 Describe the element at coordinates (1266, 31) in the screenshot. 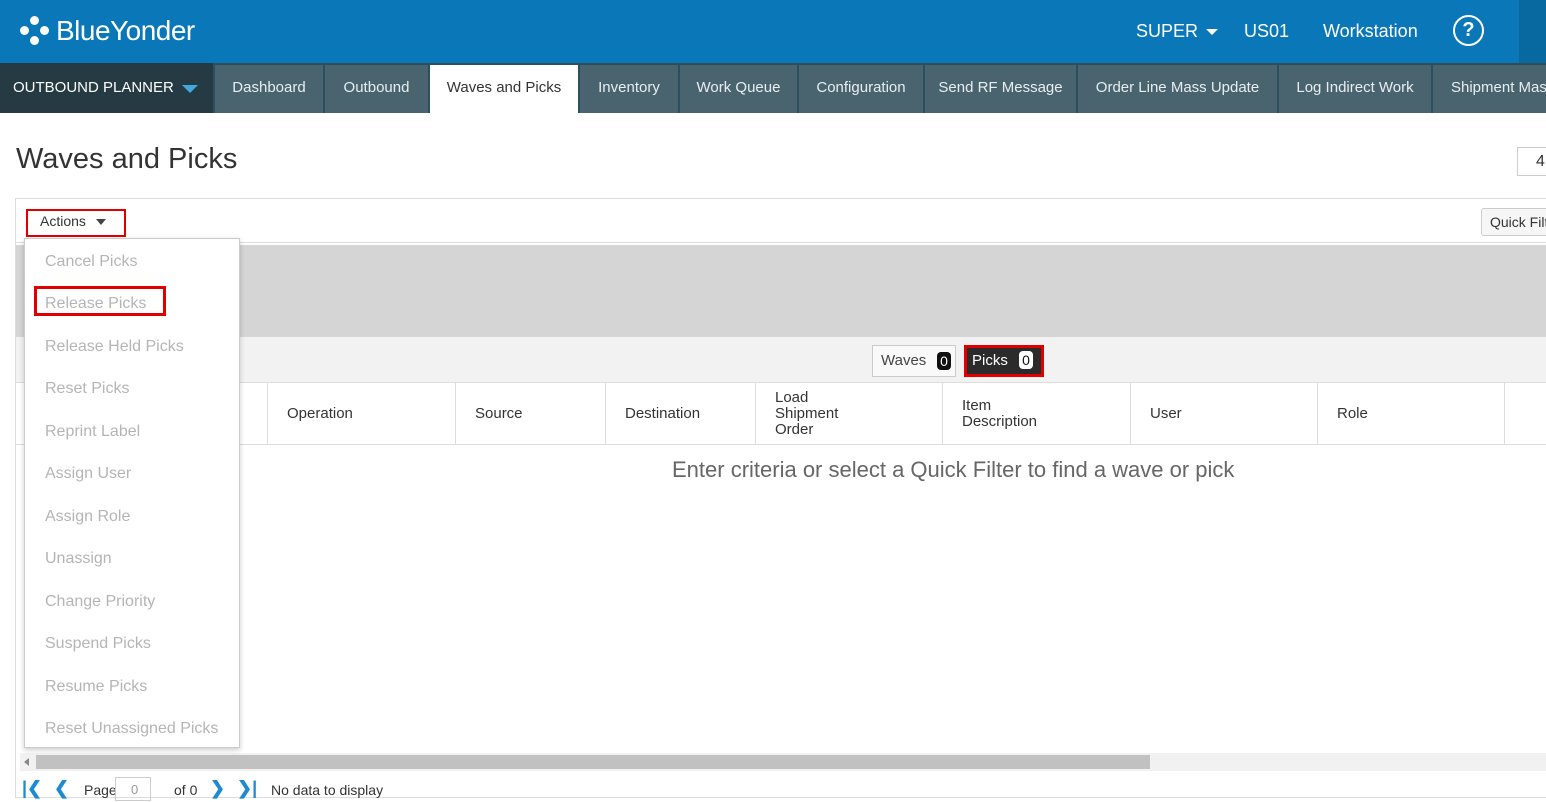

I see `site-selector: US01` at that location.